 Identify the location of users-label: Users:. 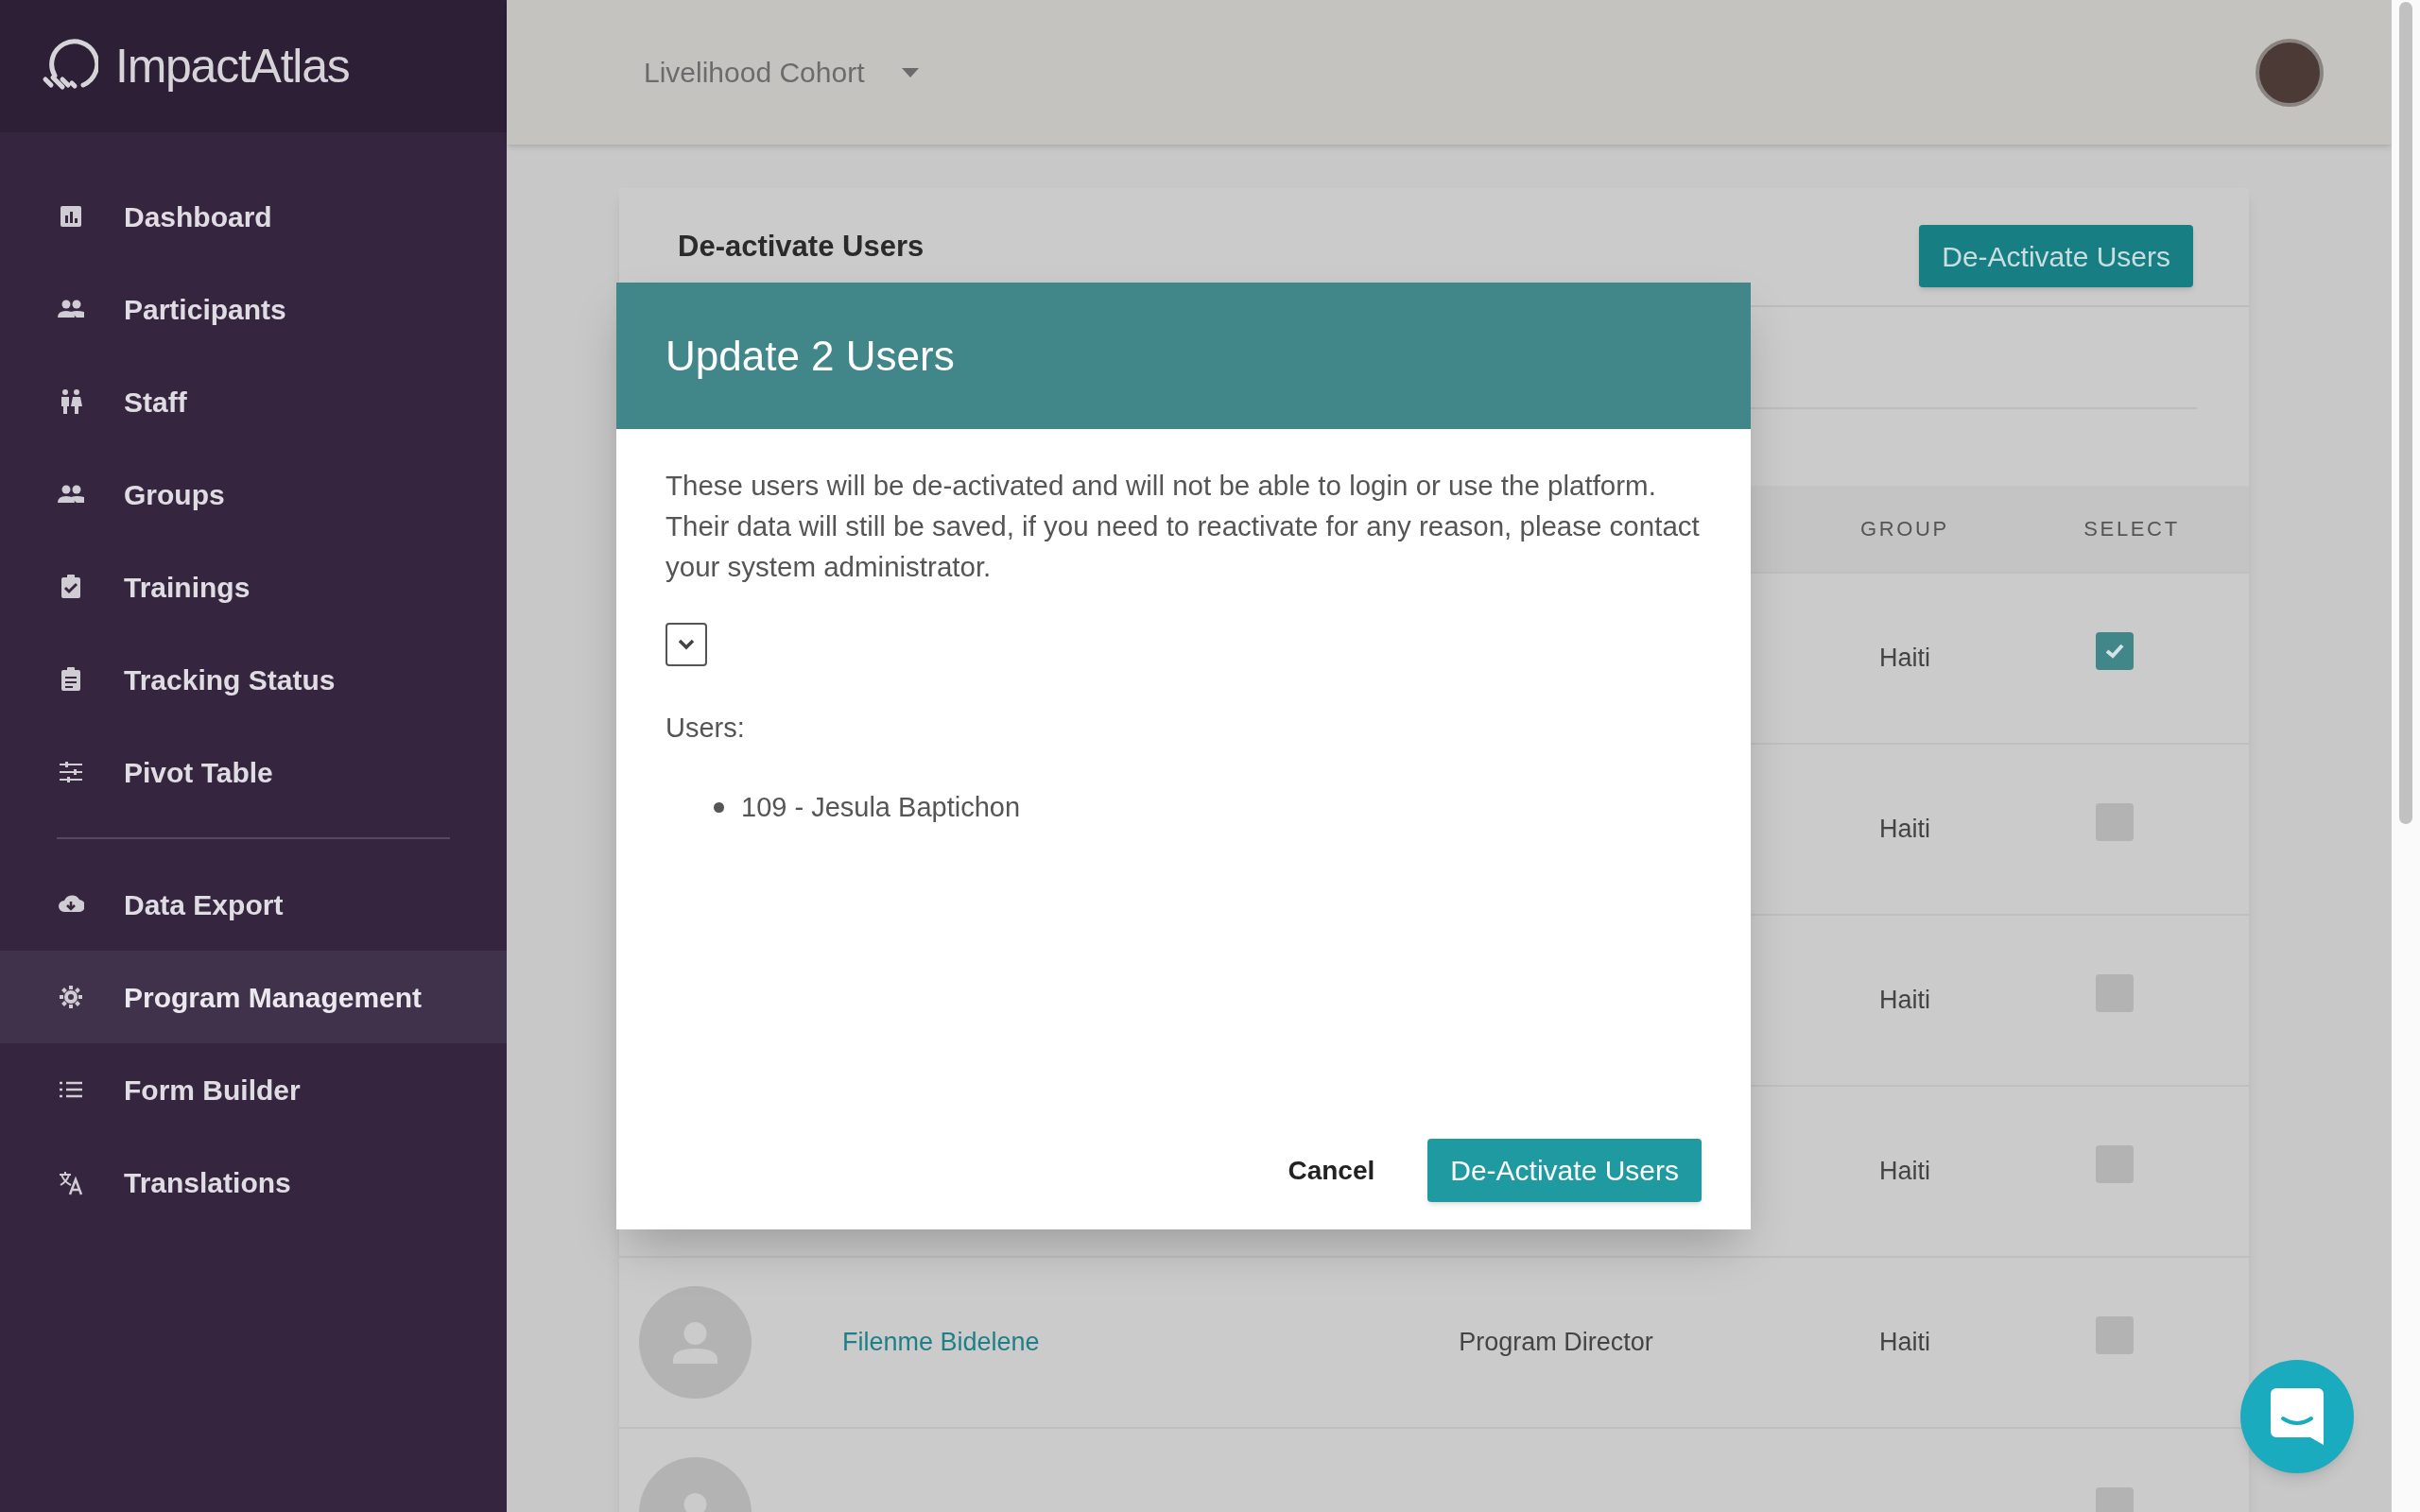
(705, 728).